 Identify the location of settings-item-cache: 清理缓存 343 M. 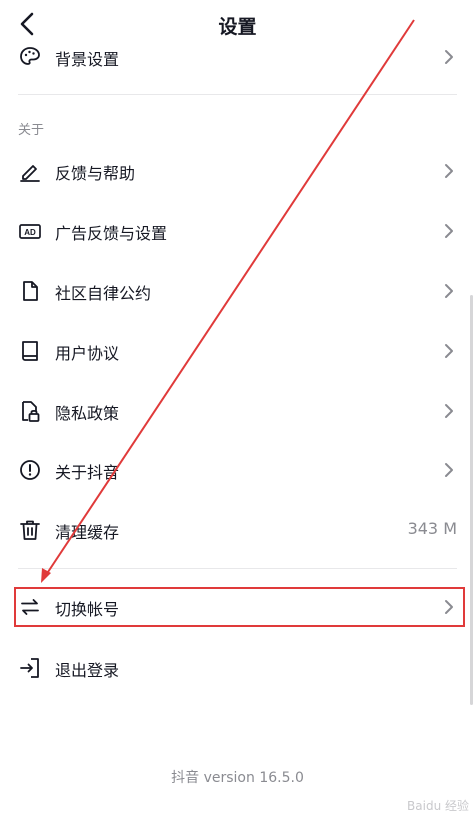
(237, 530).